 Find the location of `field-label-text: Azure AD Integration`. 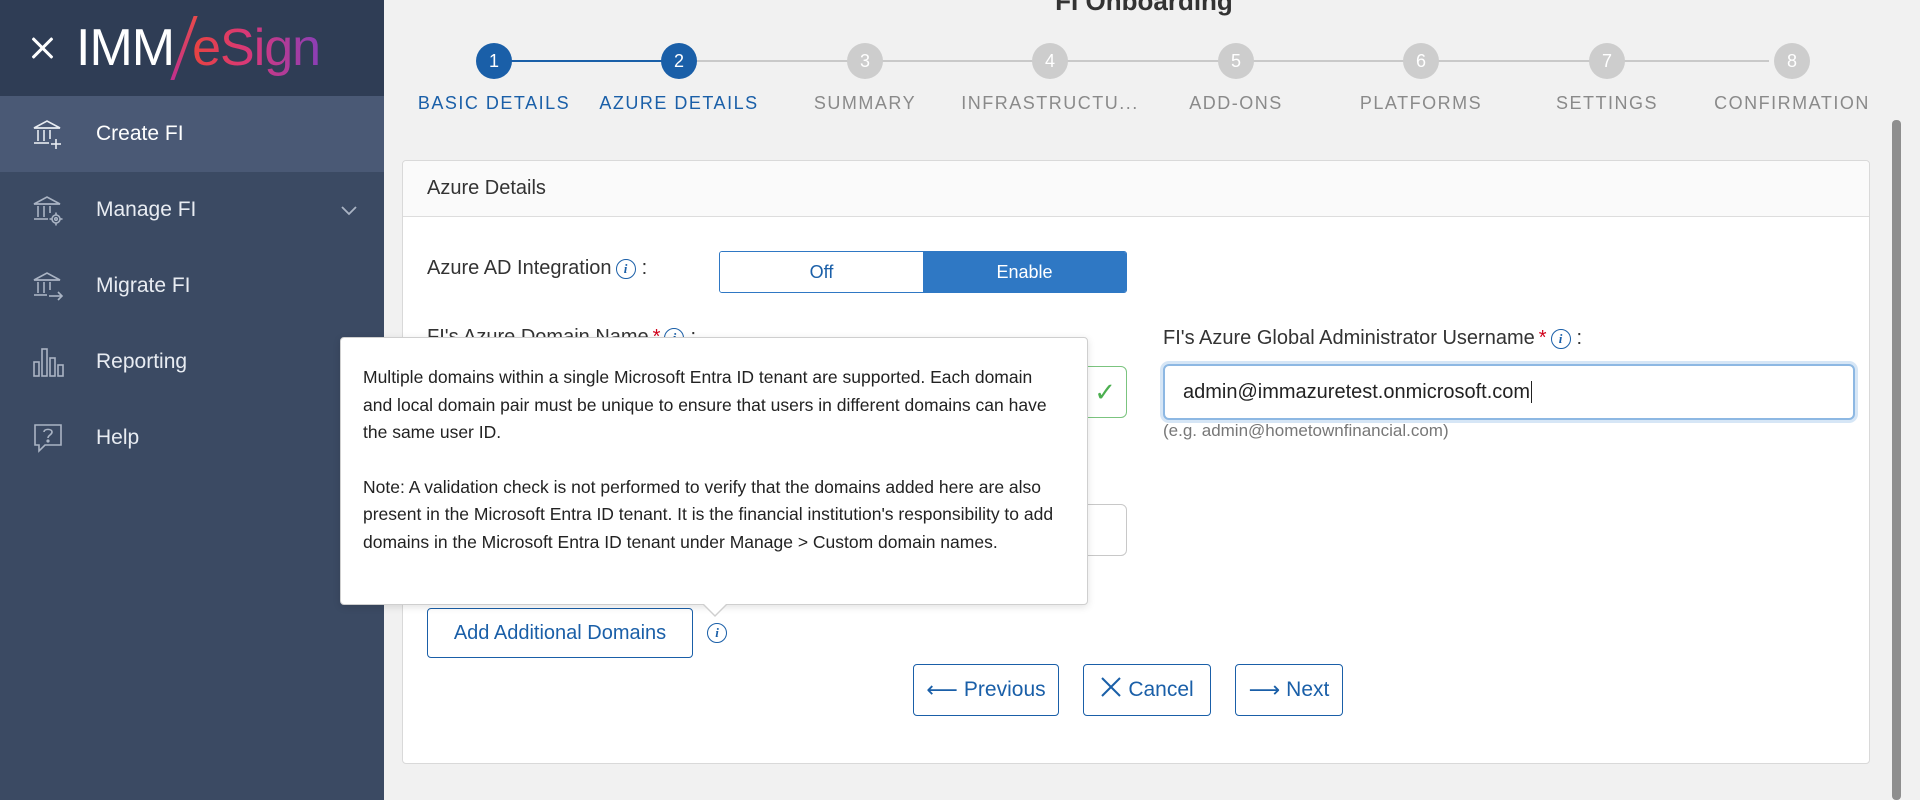

field-label-text: Azure AD Integration is located at coordinates (519, 268).